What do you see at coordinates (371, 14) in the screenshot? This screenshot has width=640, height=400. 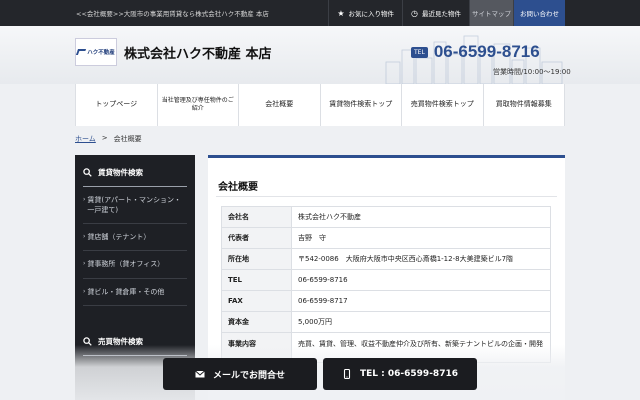 I see `favorites-label: お気に入り物件` at bounding box center [371, 14].